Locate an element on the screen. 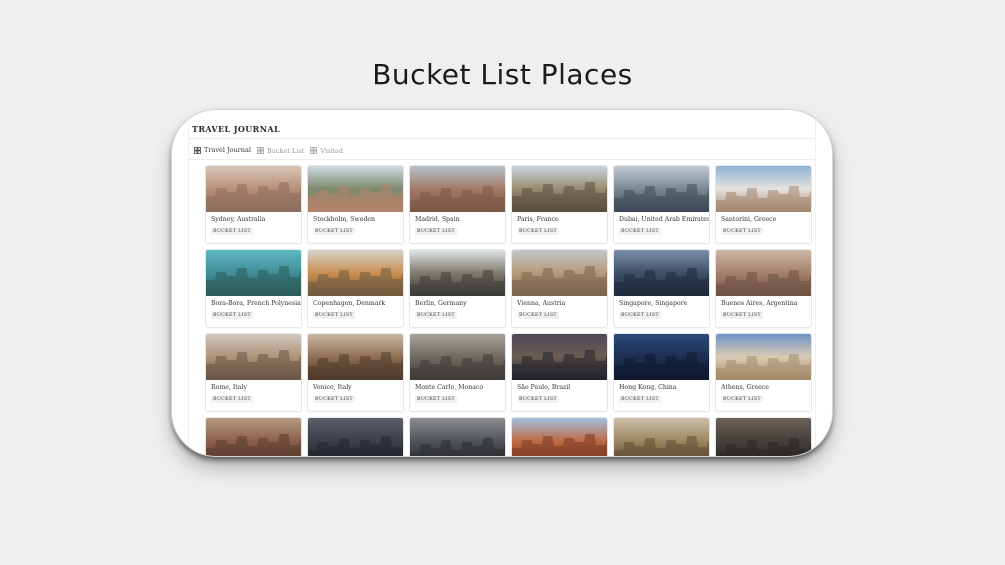  tab-label: Travel Journal is located at coordinates (227, 150).